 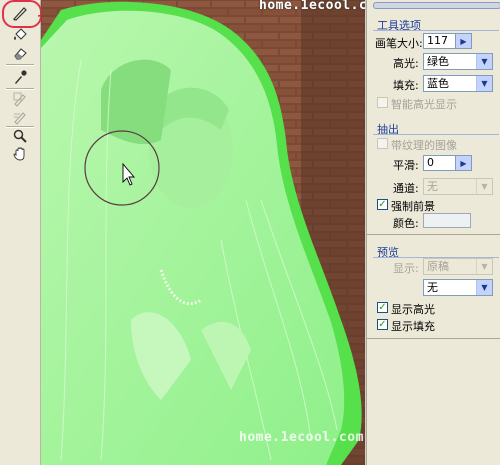 What do you see at coordinates (413, 206) in the screenshot?
I see `force-foreground-label: 强制前景` at bounding box center [413, 206].